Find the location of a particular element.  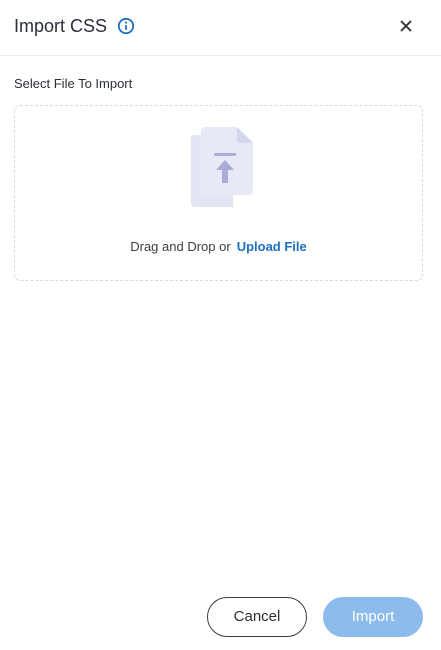

info-icon is located at coordinates (126, 26).